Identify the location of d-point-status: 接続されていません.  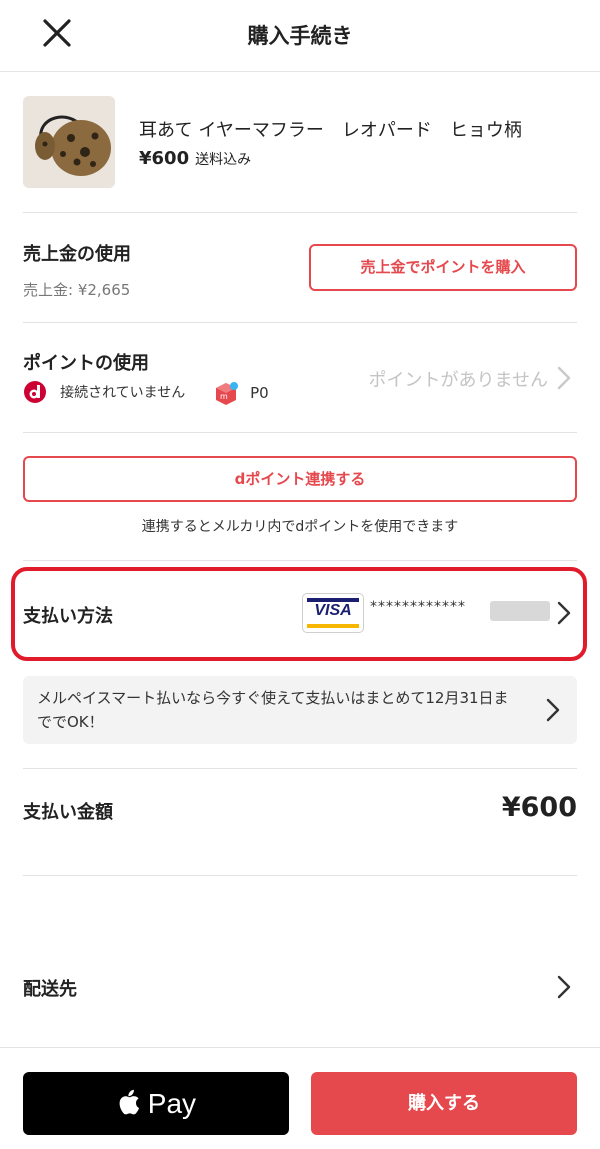
(104, 393).